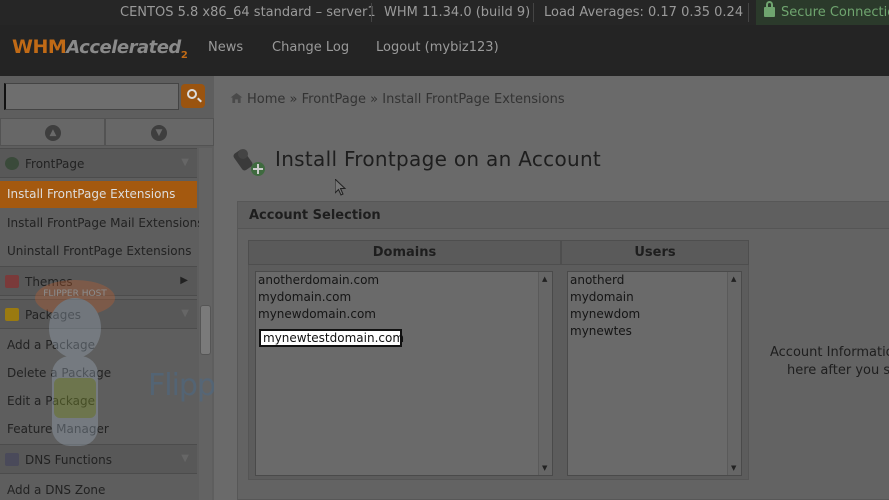  Describe the element at coordinates (184, 55) in the screenshot. I see `logo-number: 2` at that location.